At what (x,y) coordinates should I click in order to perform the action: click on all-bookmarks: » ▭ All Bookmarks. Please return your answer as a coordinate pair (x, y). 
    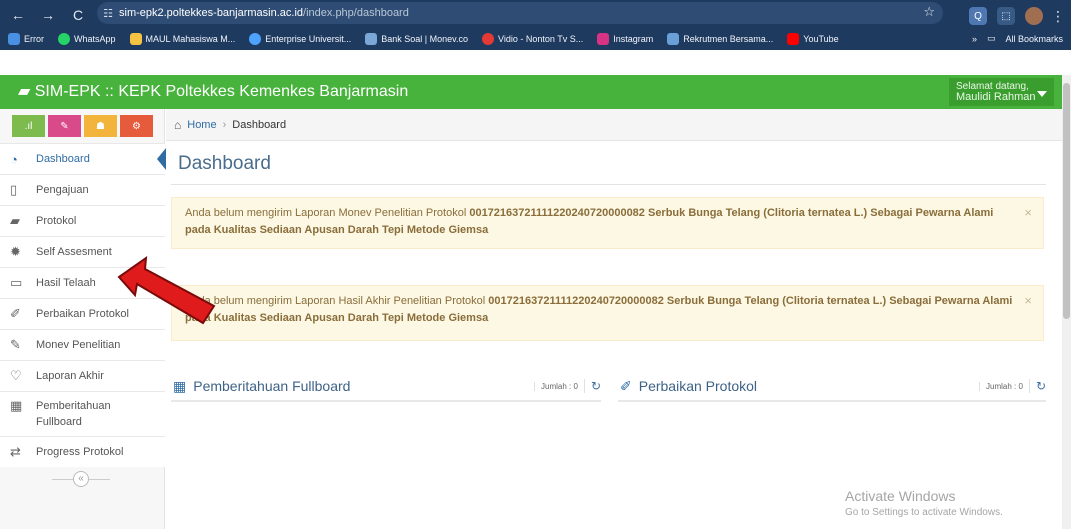
    Looking at the image, I should click on (1017, 38).